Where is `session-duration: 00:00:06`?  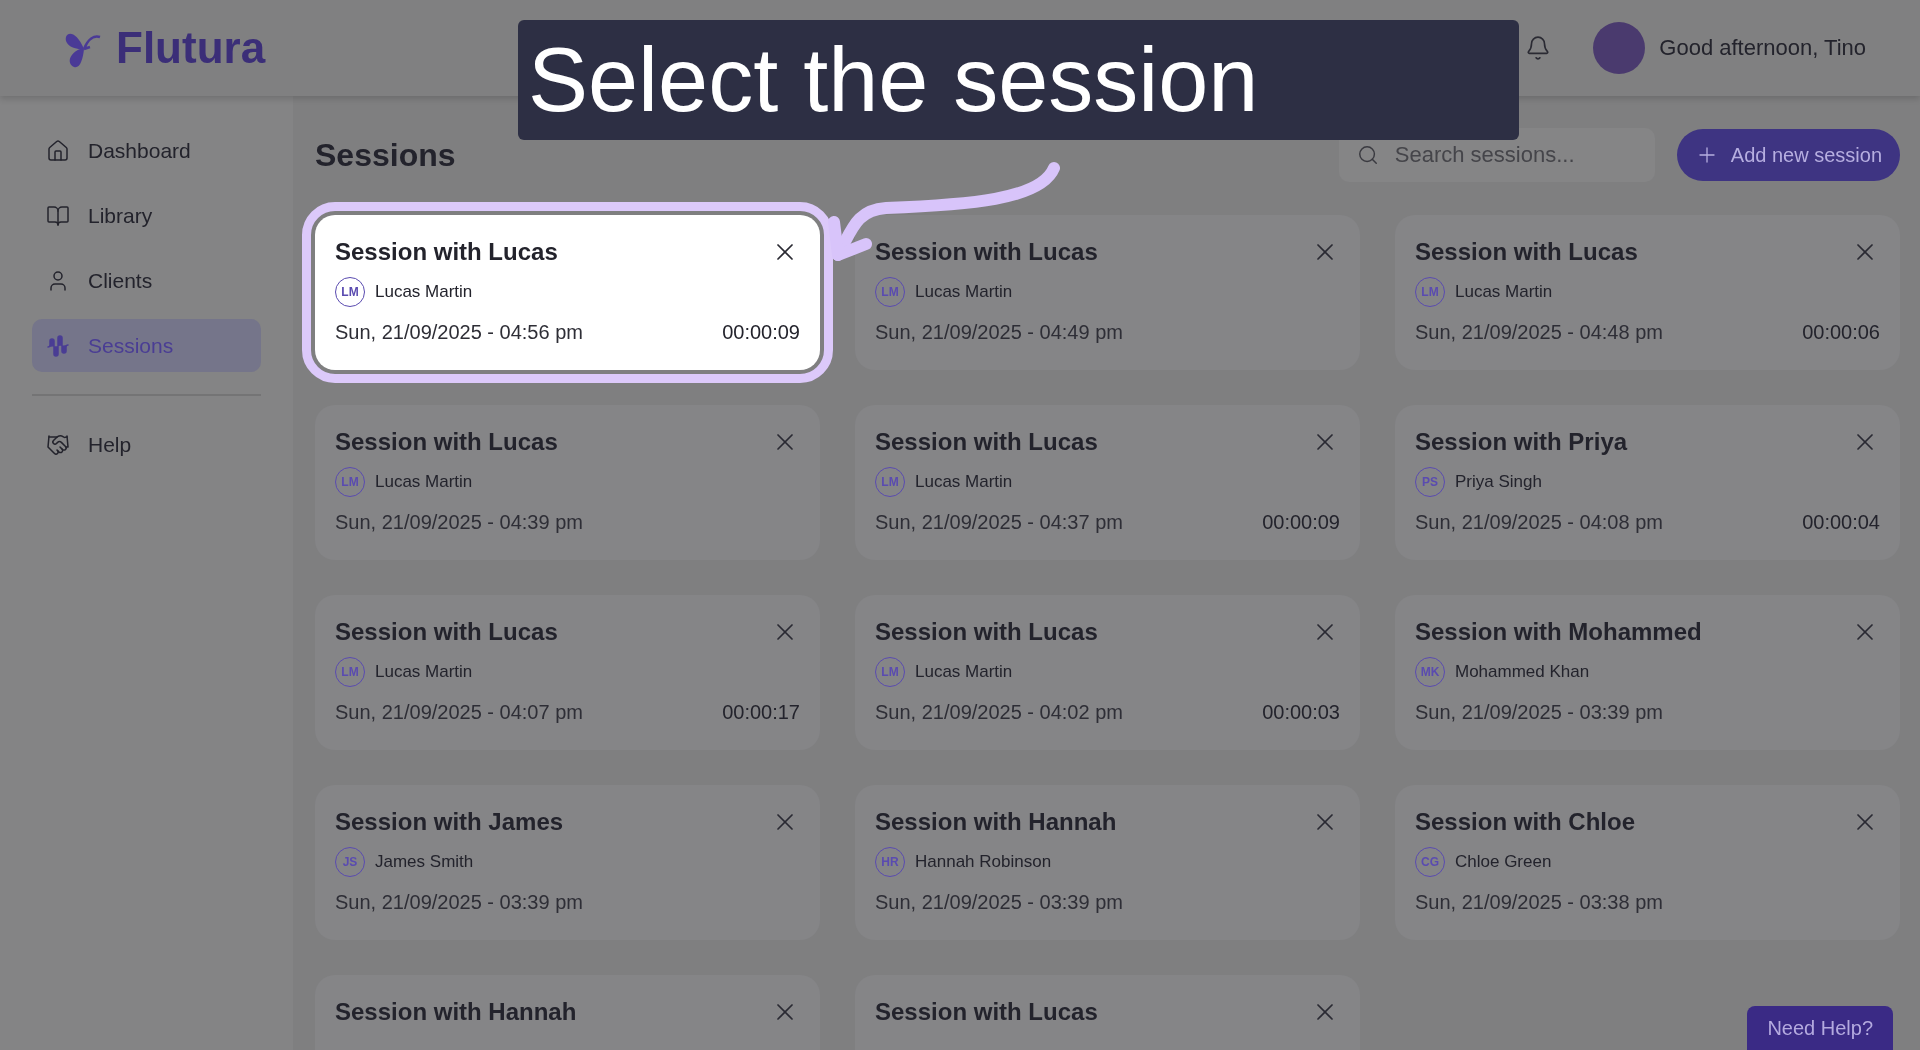
session-duration: 00:00:06 is located at coordinates (1841, 332).